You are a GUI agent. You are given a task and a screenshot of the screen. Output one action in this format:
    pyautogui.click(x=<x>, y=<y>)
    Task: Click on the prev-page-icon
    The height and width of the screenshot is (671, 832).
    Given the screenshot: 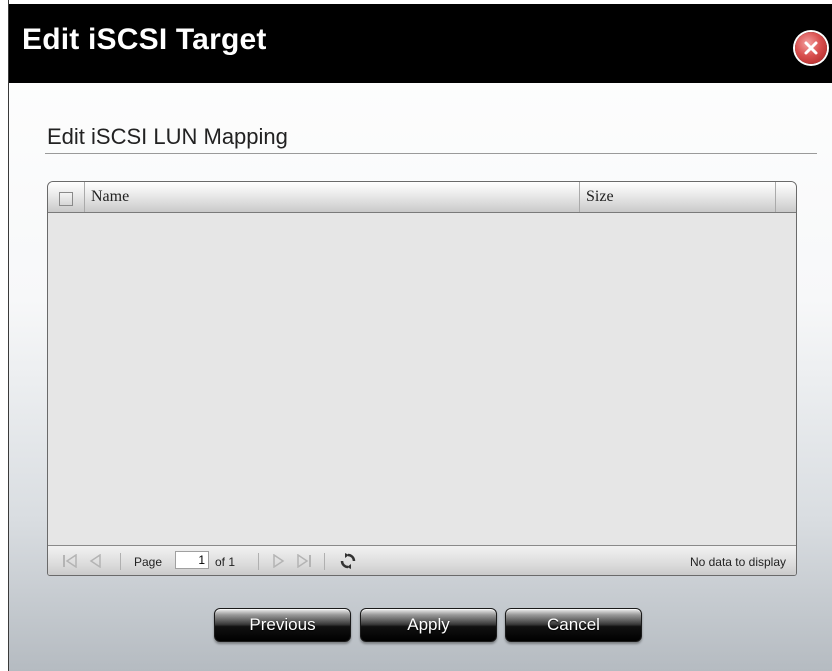 What is the action you would take?
    pyautogui.click(x=95, y=561)
    